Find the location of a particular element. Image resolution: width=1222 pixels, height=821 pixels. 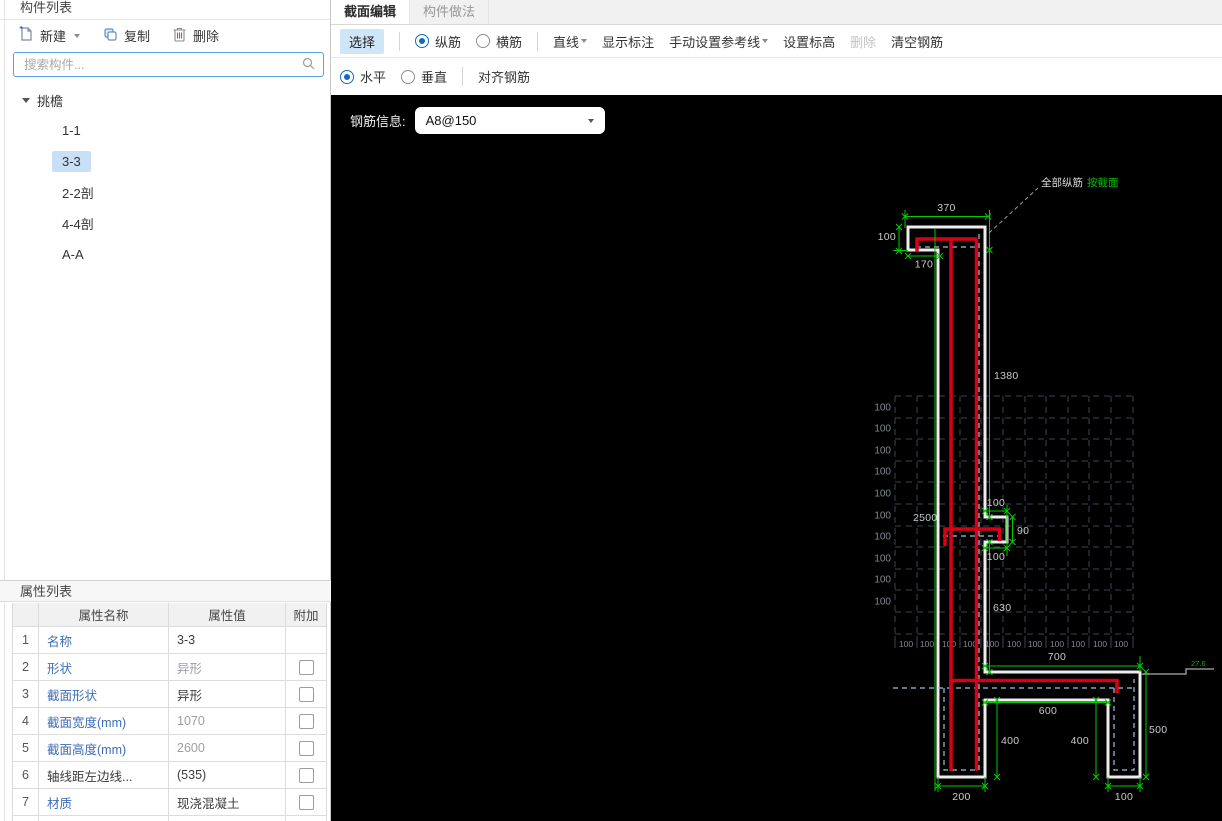

row-index: 2 is located at coordinates (26, 667).